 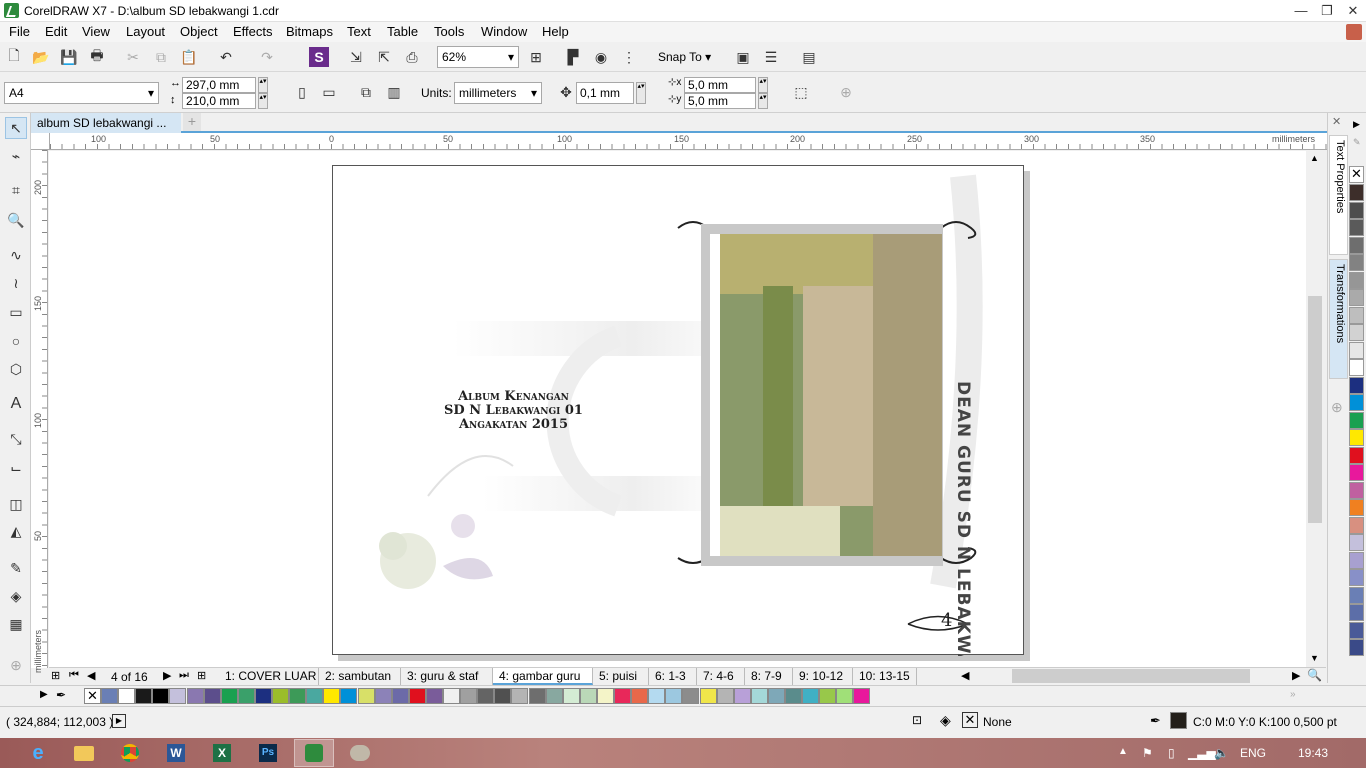 What do you see at coordinates (16, 128) in the screenshot?
I see `pick-tool-icon: ↖` at bounding box center [16, 128].